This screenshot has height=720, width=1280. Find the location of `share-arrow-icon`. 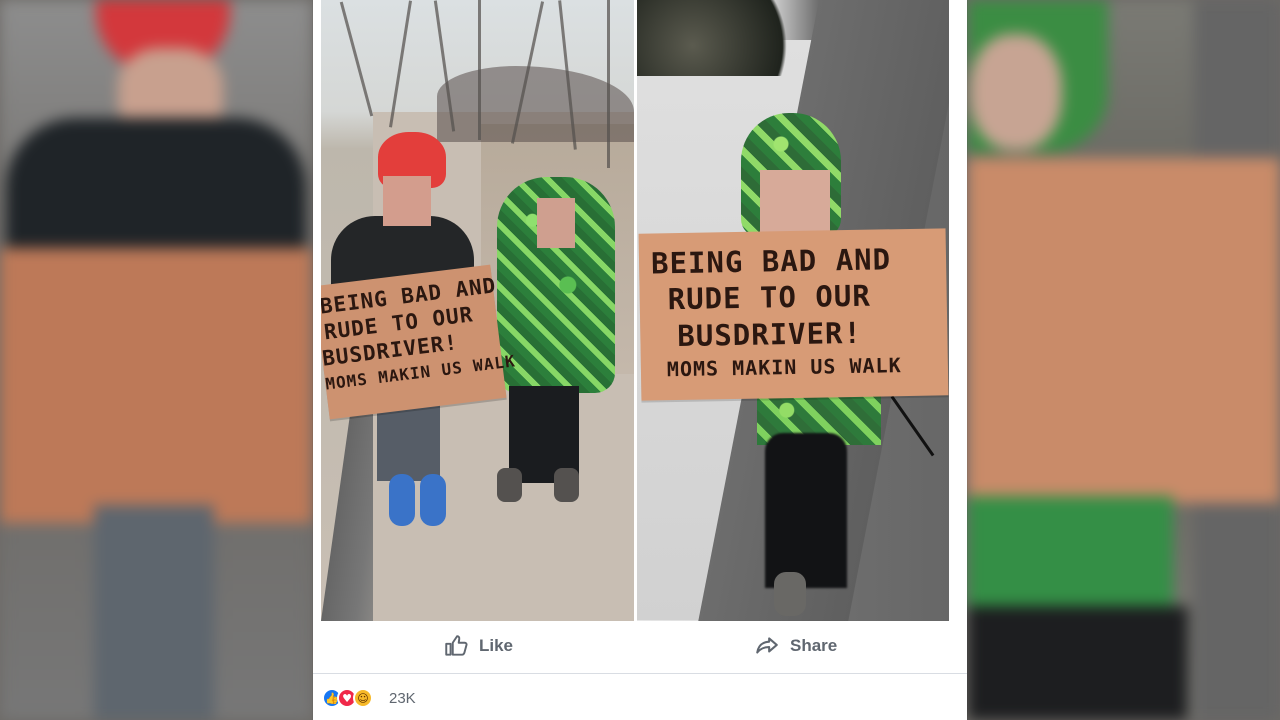

share-arrow-icon is located at coordinates (767, 645).